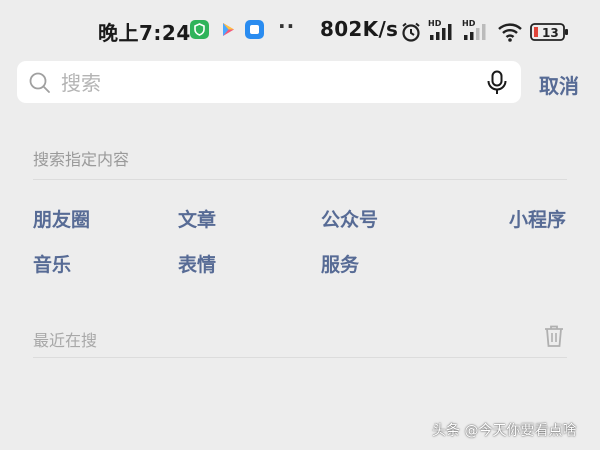  I want to click on alarm-icon, so click(411, 34).